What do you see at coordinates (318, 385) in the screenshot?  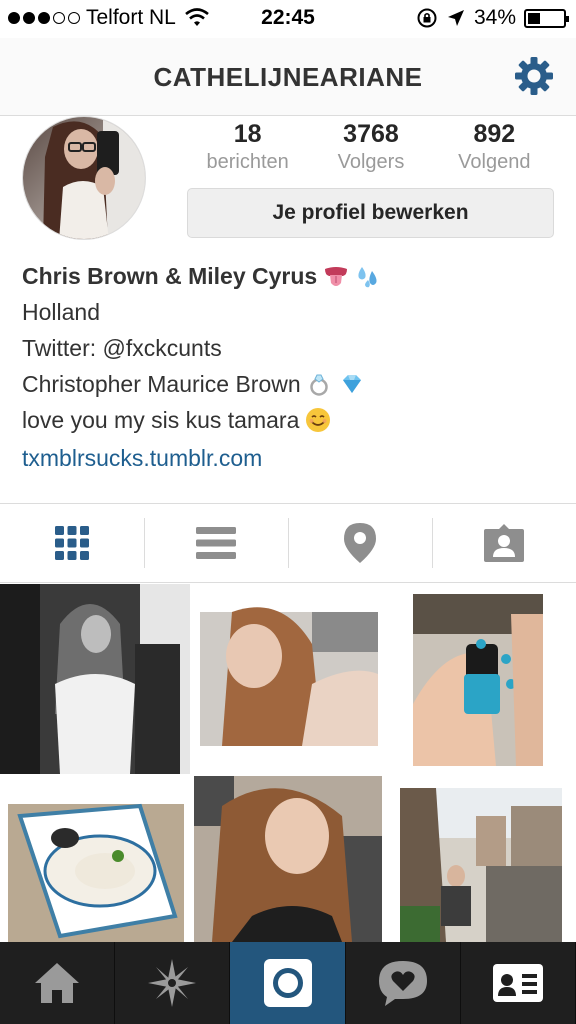 I see `ring-emoji-icon` at bounding box center [318, 385].